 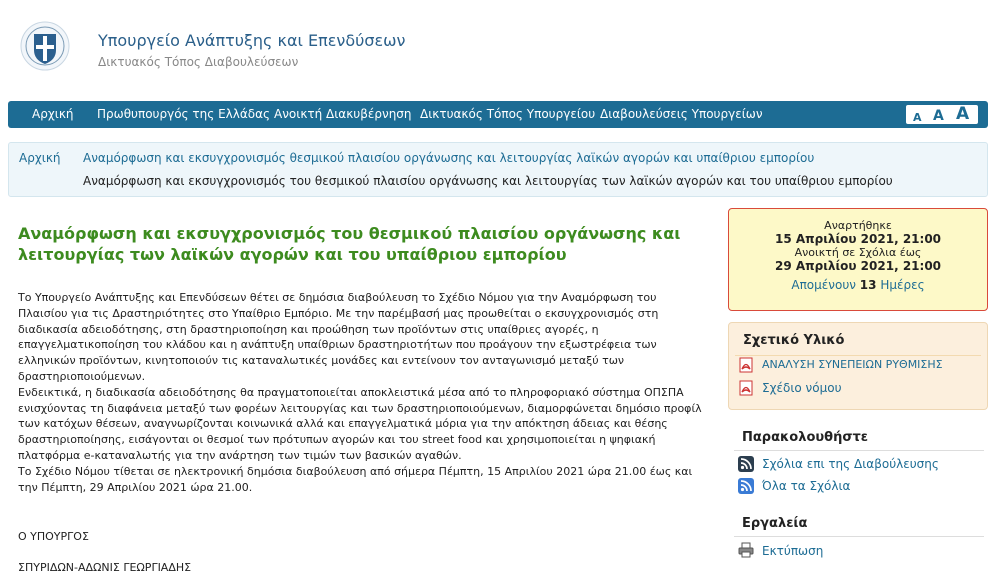 What do you see at coordinates (858, 225) in the screenshot?
I see `posted-label: Αναρτήθηκε` at bounding box center [858, 225].